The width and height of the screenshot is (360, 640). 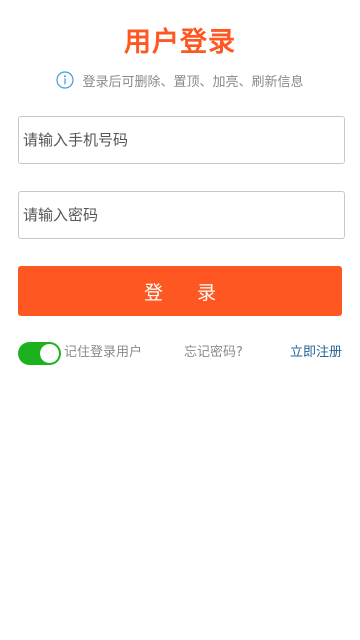 I want to click on phone-field, so click(x=181, y=140).